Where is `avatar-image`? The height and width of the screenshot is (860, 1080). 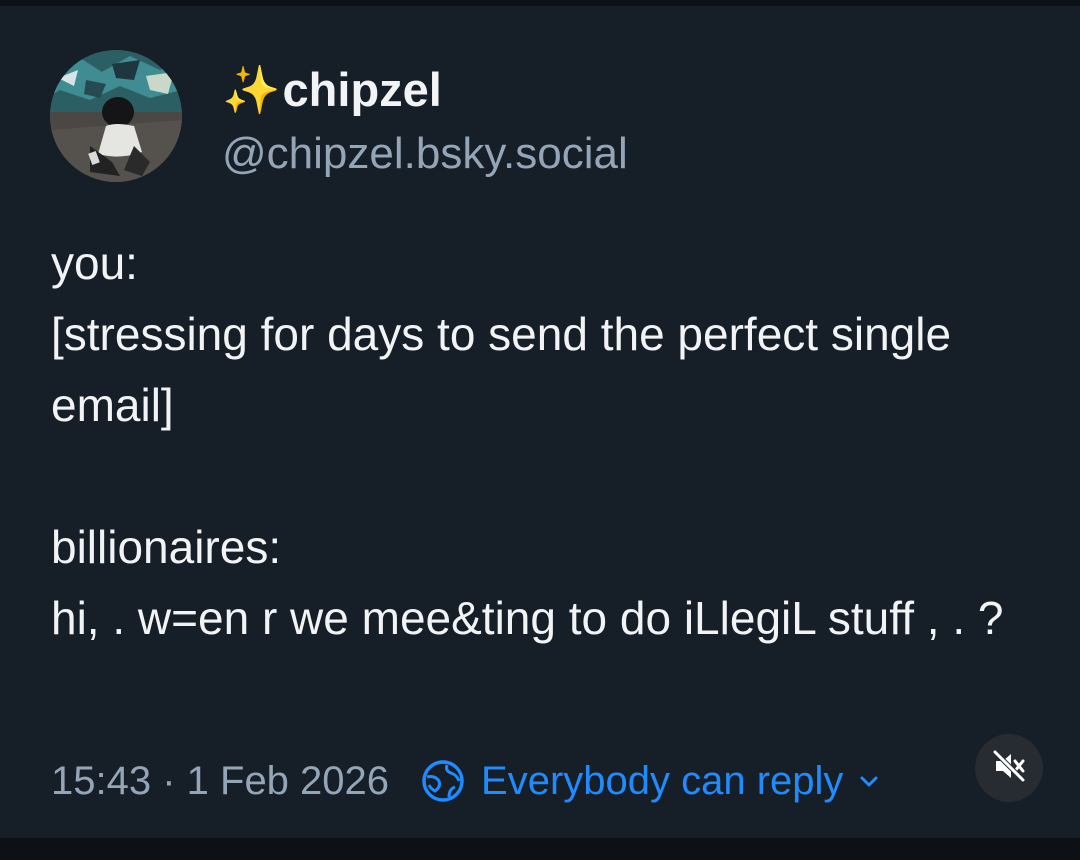 avatar-image is located at coordinates (116, 116).